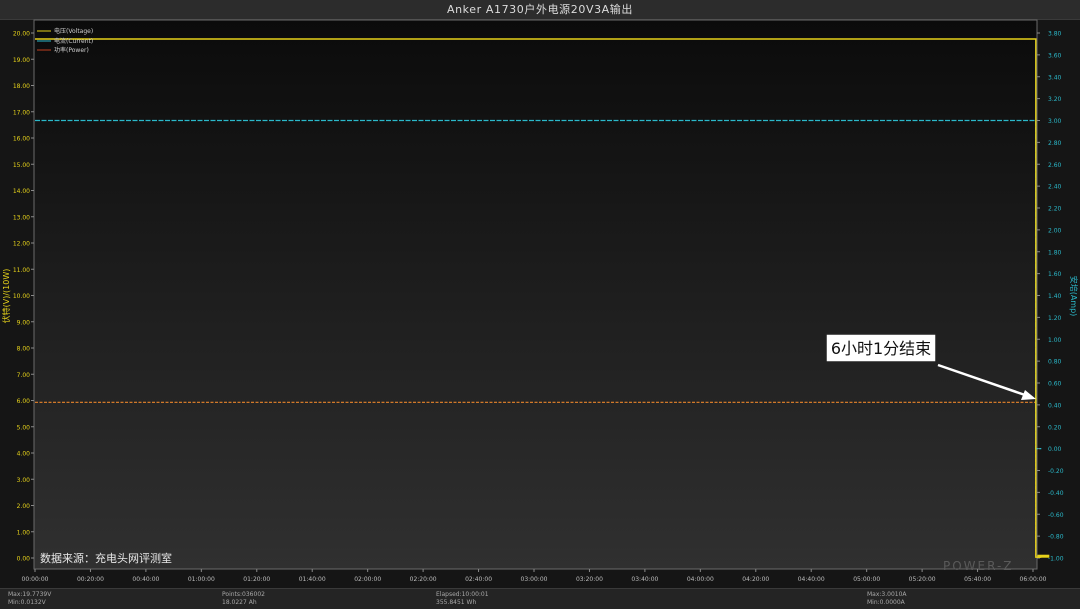 The height and width of the screenshot is (609, 1080). What do you see at coordinates (21, 270) in the screenshot?
I see `left-tick-label: 11.00` at bounding box center [21, 270].